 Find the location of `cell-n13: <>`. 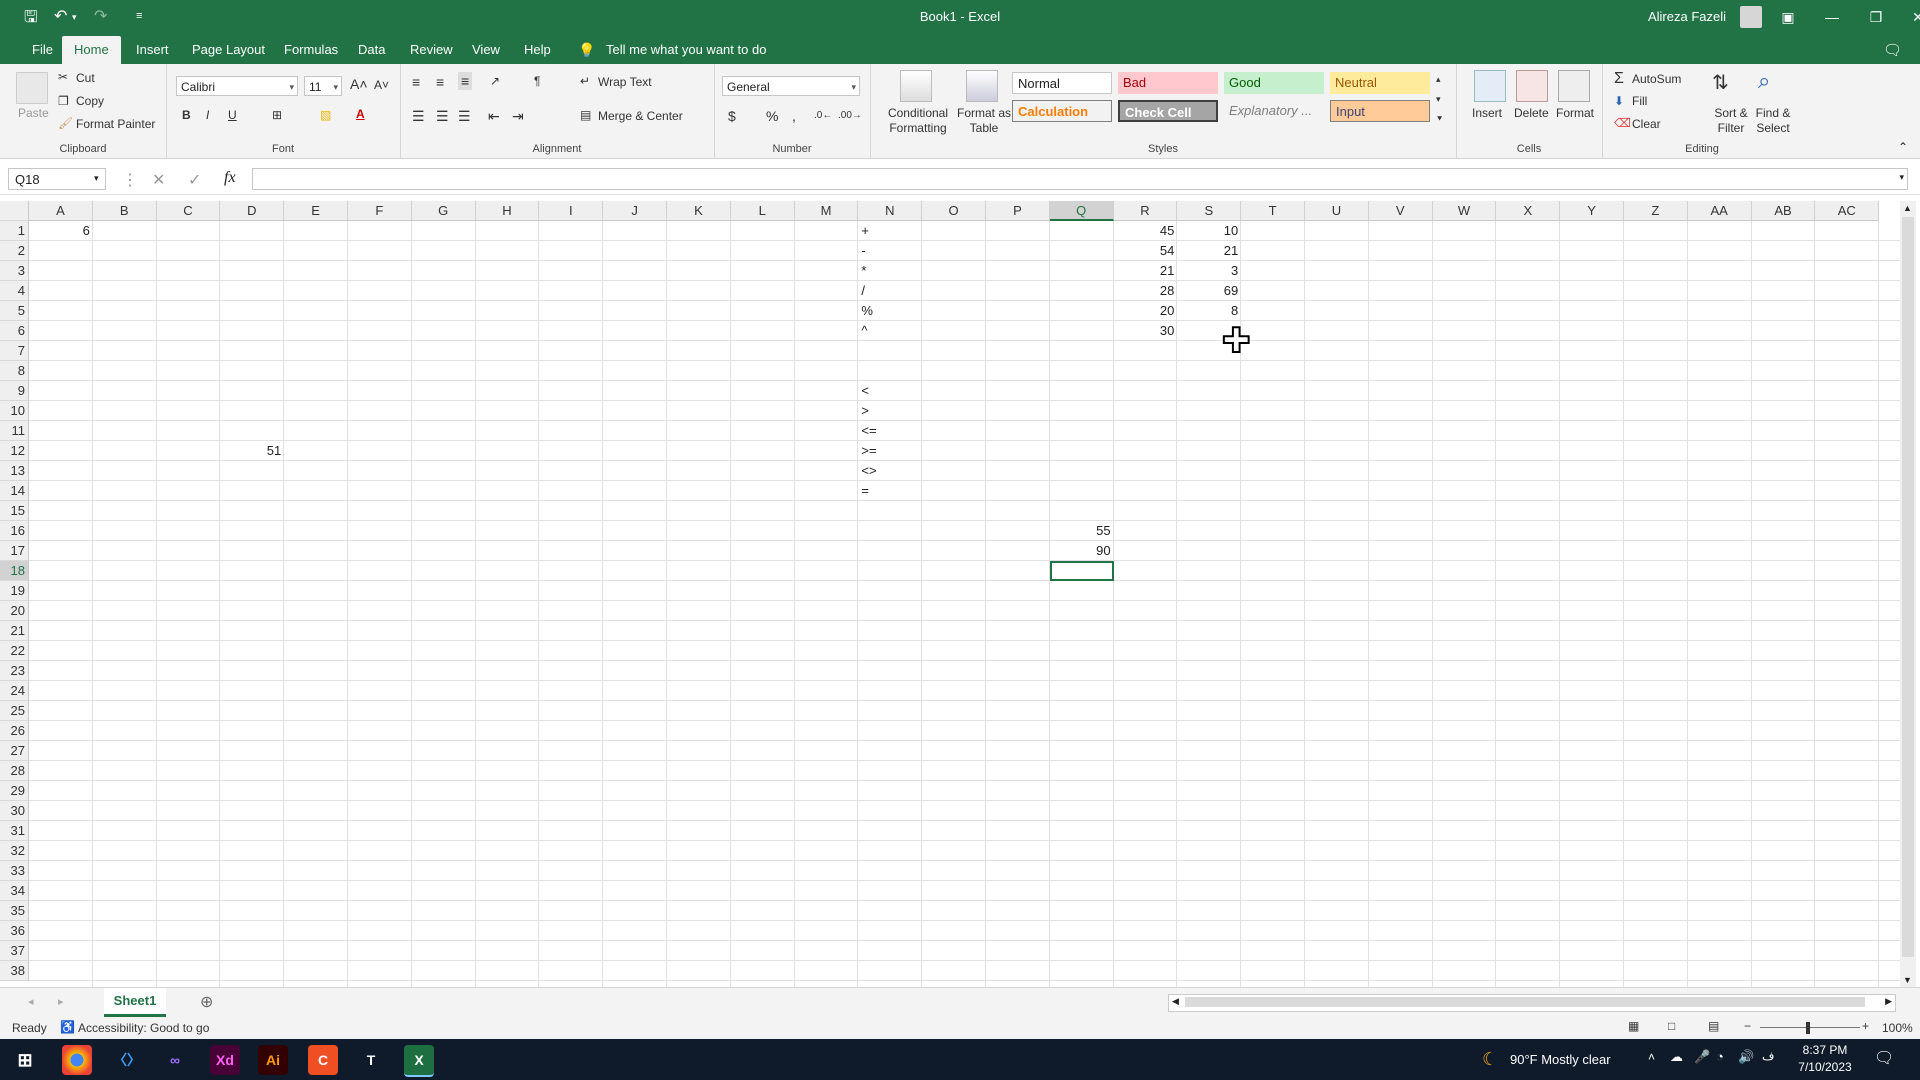

cell-n13: <> is located at coordinates (893, 471).